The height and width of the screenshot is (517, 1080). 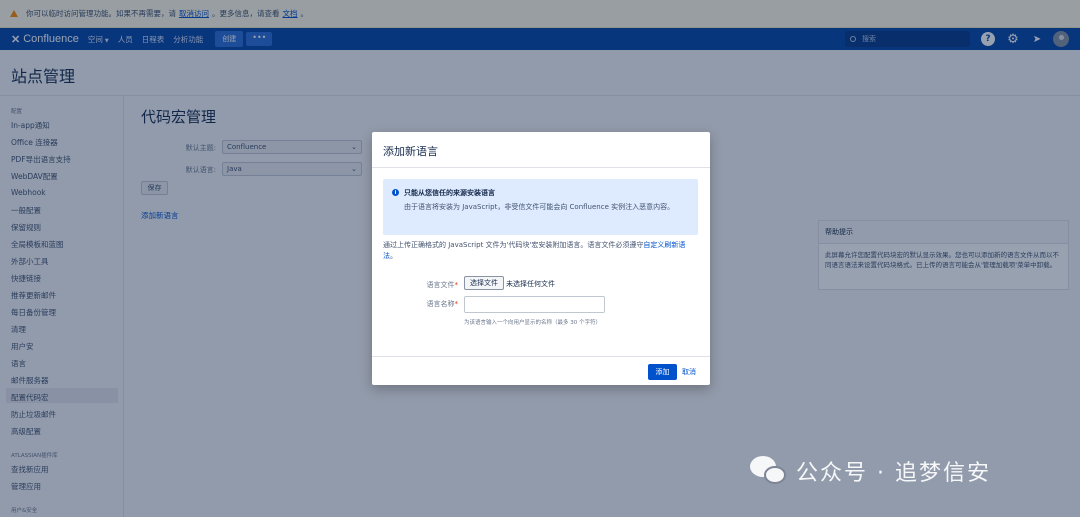 I want to click on watermark-text: 公众号 · 追梦信安, so click(x=893, y=473).